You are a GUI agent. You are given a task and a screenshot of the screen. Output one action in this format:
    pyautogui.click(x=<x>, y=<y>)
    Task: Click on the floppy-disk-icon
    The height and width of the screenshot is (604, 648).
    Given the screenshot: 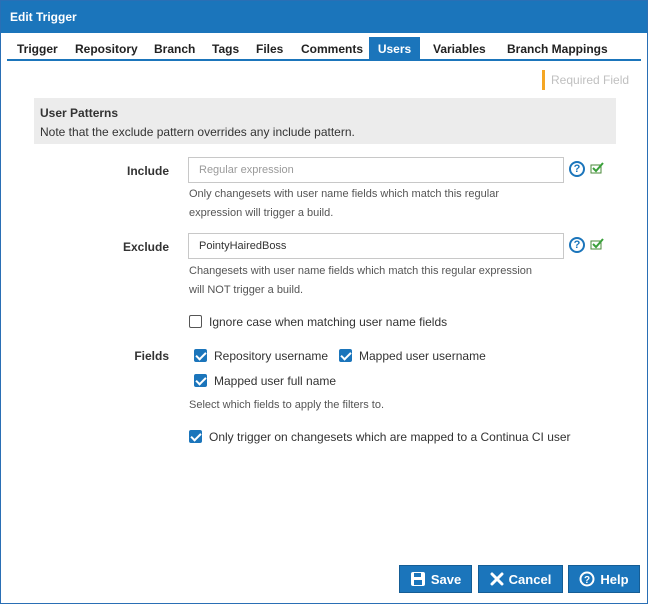 What is the action you would take?
    pyautogui.click(x=417, y=579)
    